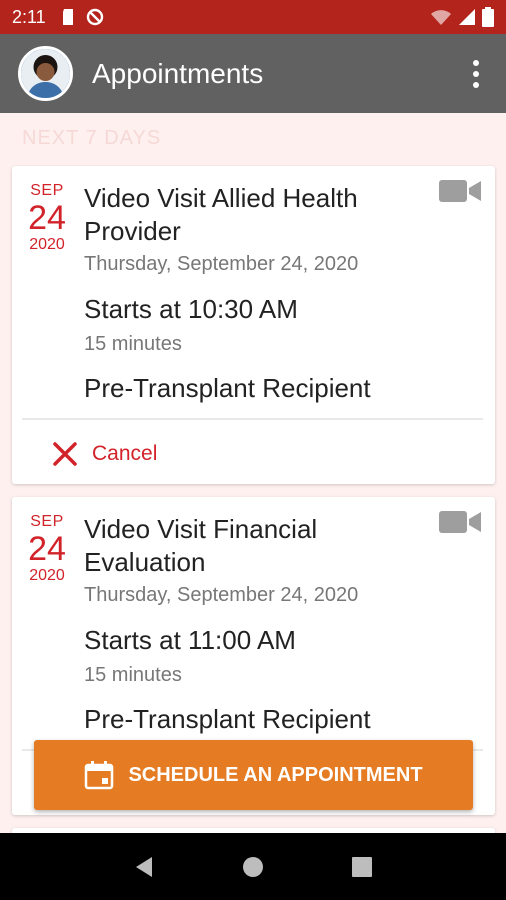 This screenshot has width=506, height=900. What do you see at coordinates (94, 17) in the screenshot?
I see `no-sync-icon` at bounding box center [94, 17].